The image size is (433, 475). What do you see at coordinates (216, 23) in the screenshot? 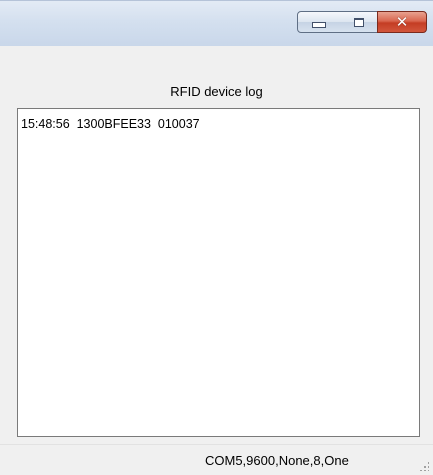
I see `title-bar: ✕` at bounding box center [216, 23].